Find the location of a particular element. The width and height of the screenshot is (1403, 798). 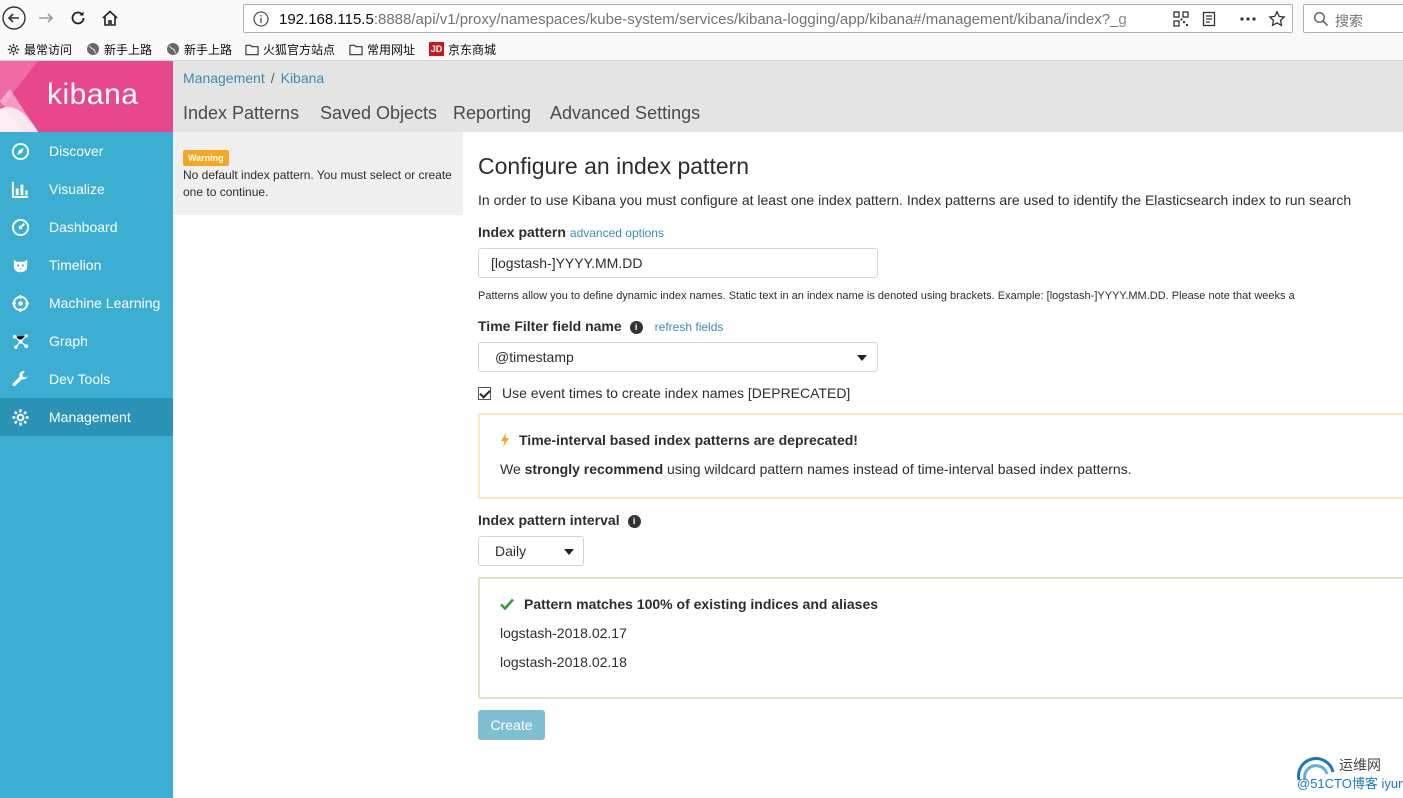

sidebar-item-label: Graph is located at coordinates (68, 341).